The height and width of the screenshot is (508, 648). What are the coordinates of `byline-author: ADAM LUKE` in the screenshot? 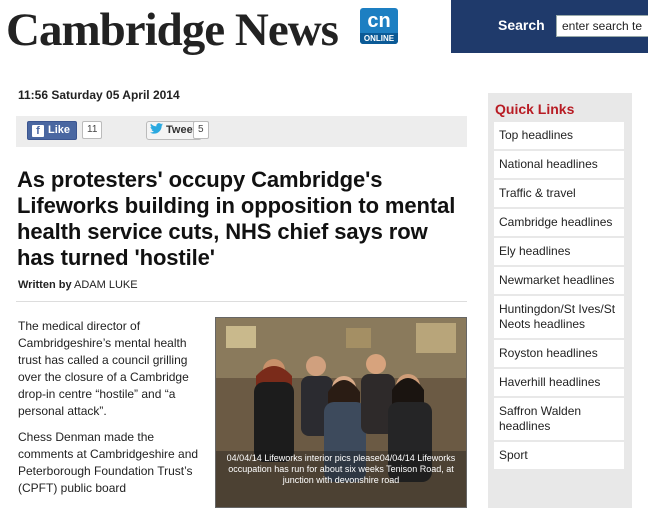 It's located at (106, 285).